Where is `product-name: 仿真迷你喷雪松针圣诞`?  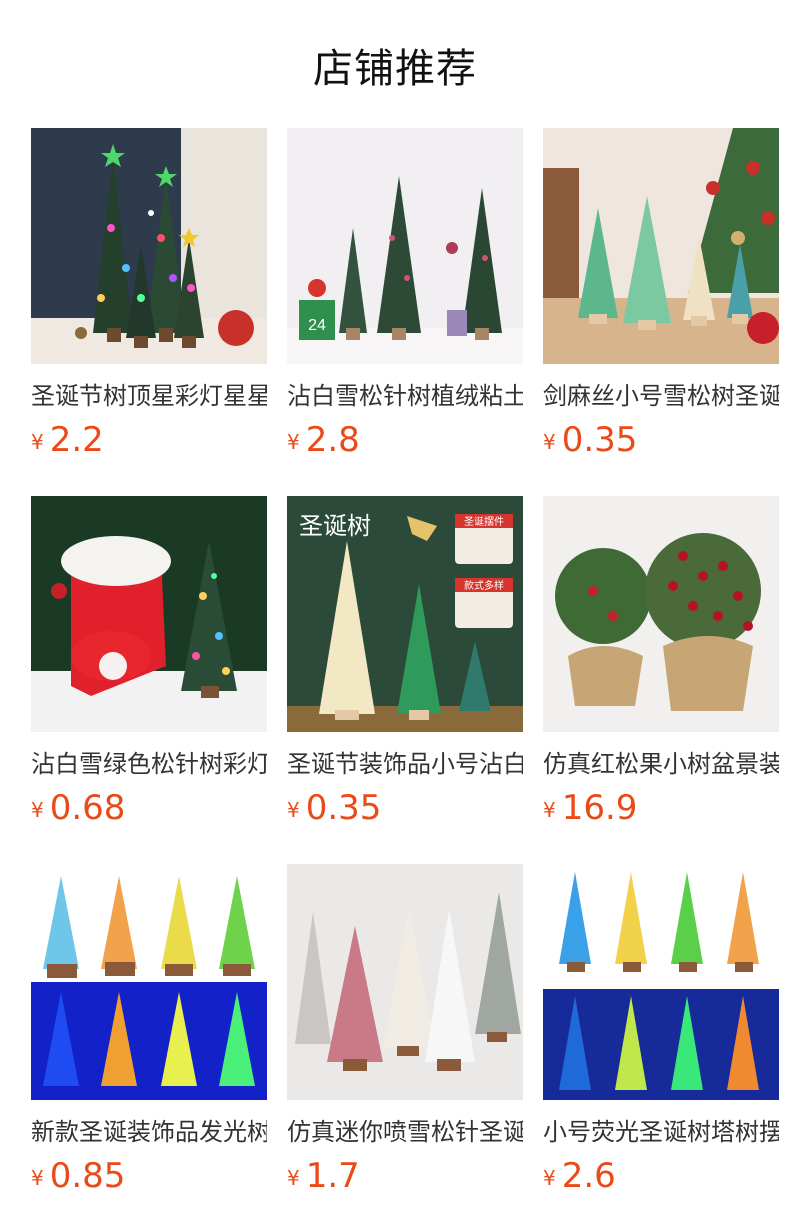 product-name: 仿真迷你喷雪松针圣诞 is located at coordinates (405, 1132).